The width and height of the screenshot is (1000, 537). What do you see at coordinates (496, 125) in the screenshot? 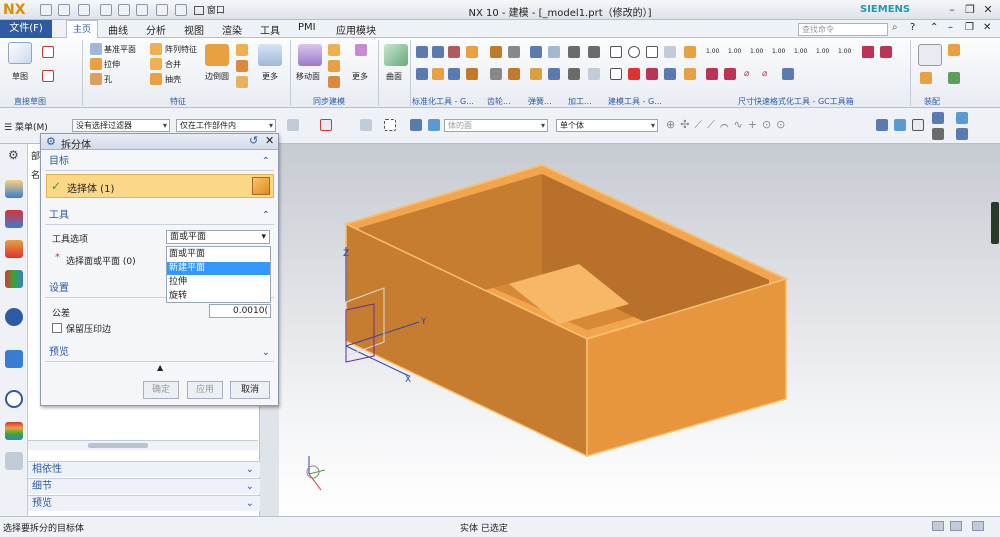
I see `face-rule-select: 体的面` at bounding box center [496, 125].